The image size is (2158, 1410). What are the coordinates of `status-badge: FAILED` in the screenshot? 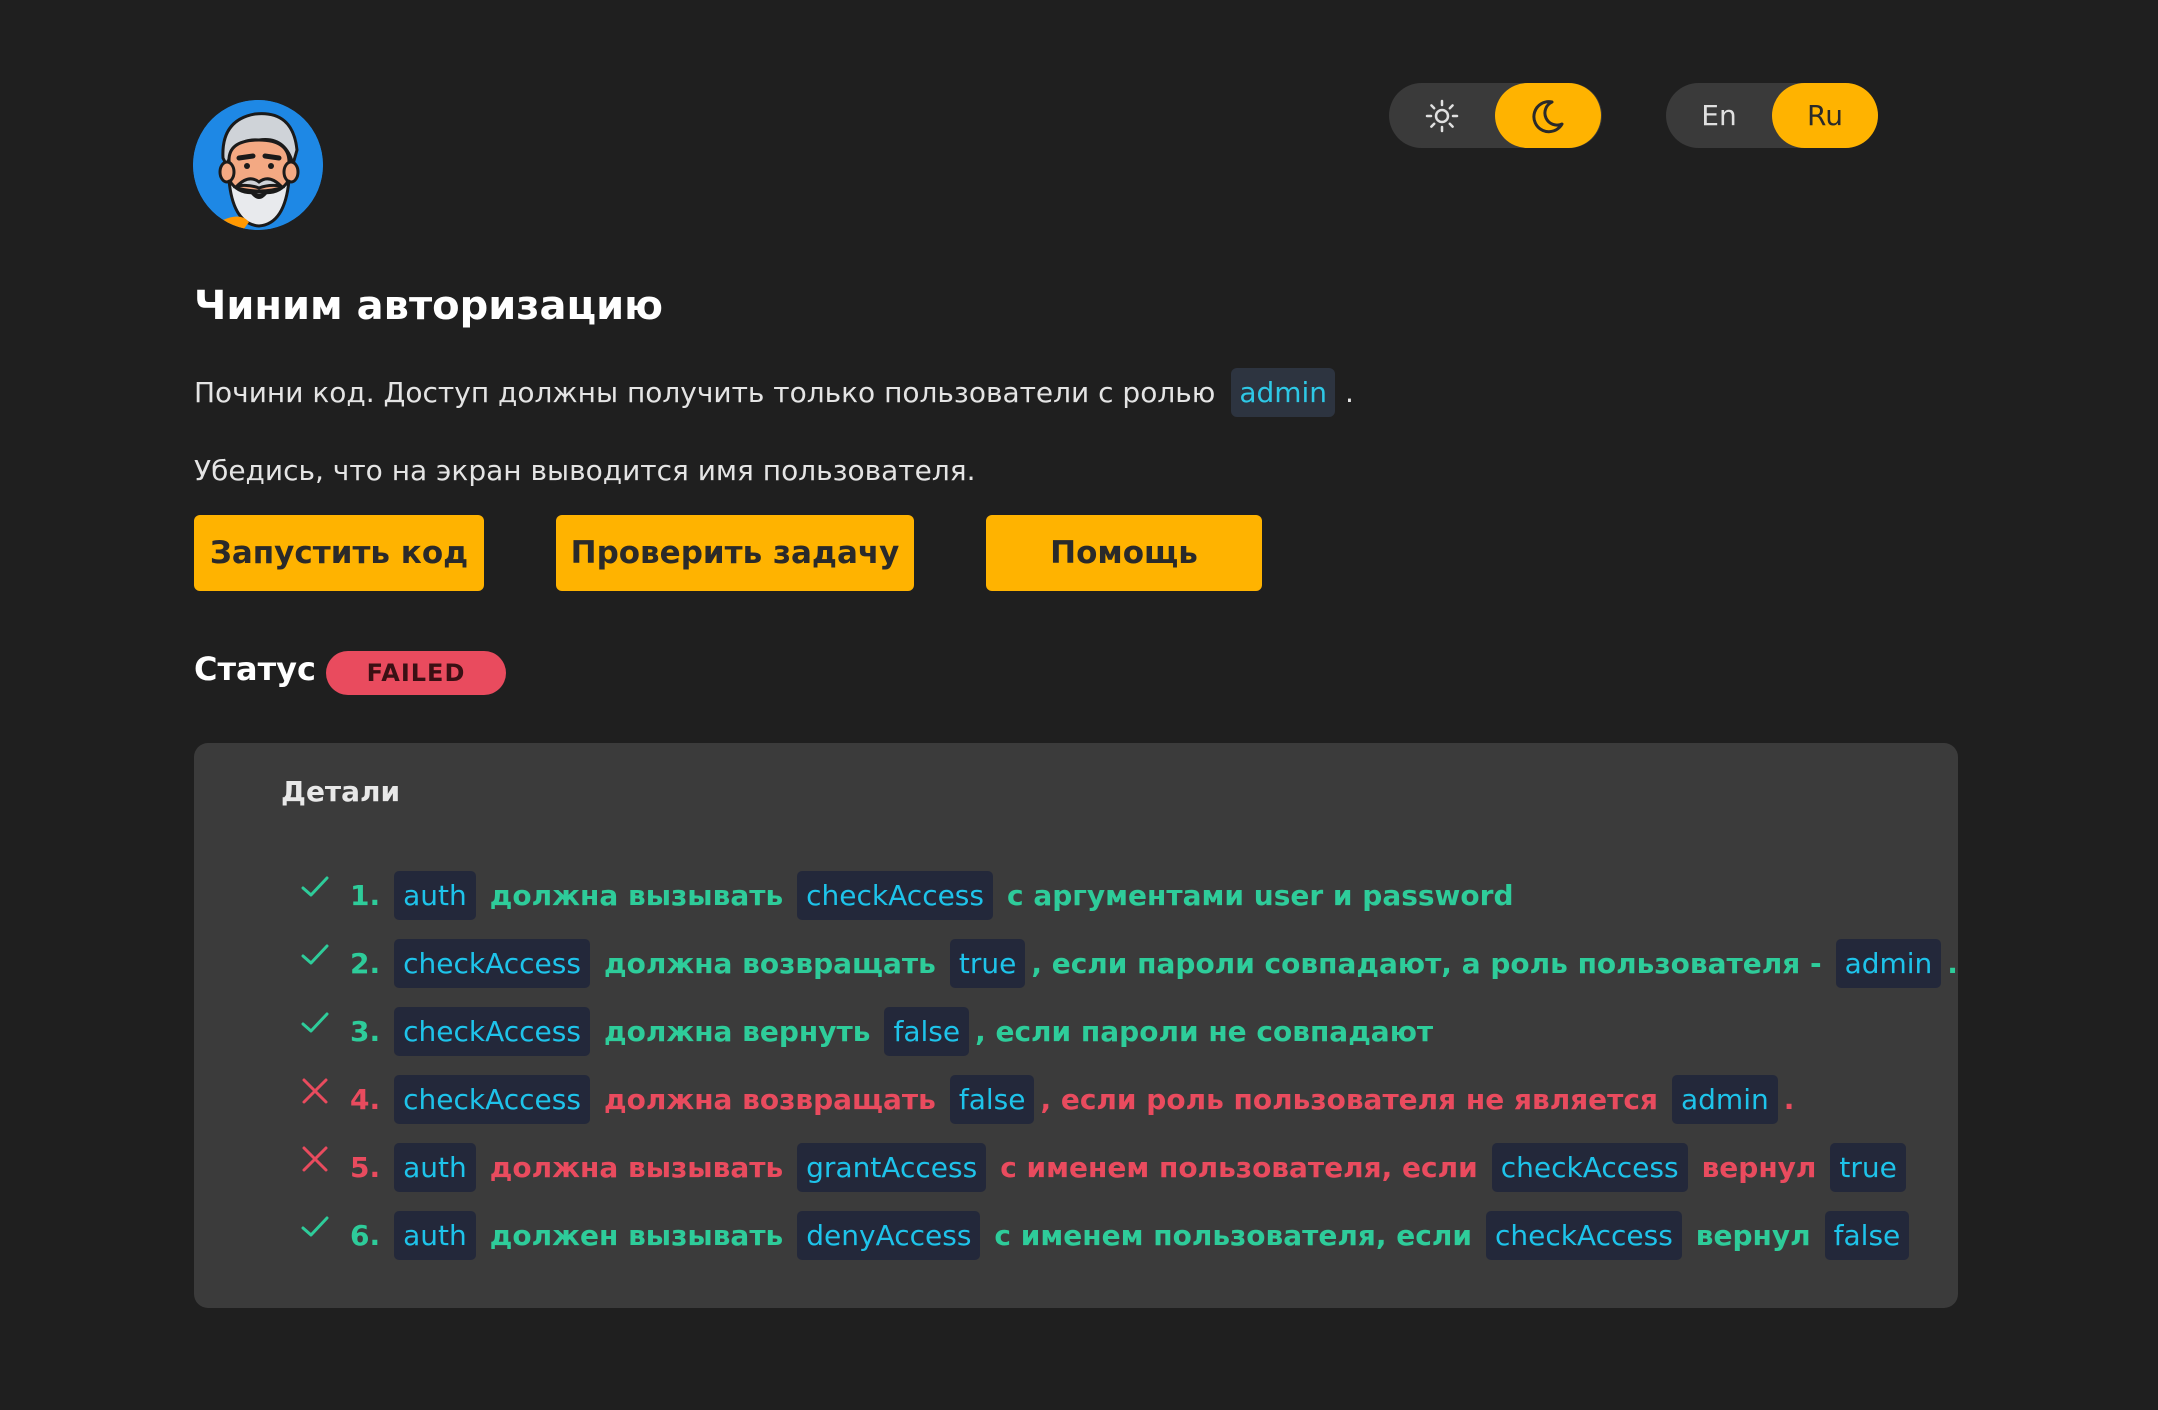 It's located at (416, 673).